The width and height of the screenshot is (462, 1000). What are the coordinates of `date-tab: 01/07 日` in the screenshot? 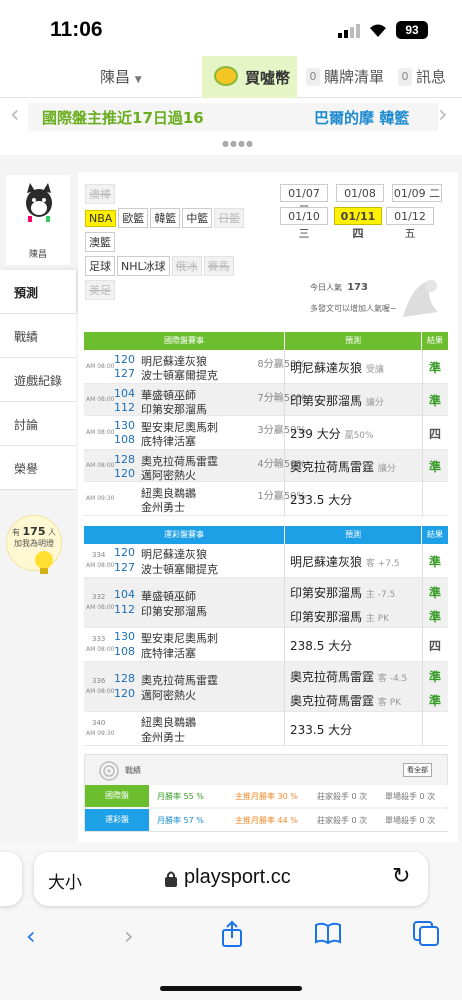 It's located at (304, 200).